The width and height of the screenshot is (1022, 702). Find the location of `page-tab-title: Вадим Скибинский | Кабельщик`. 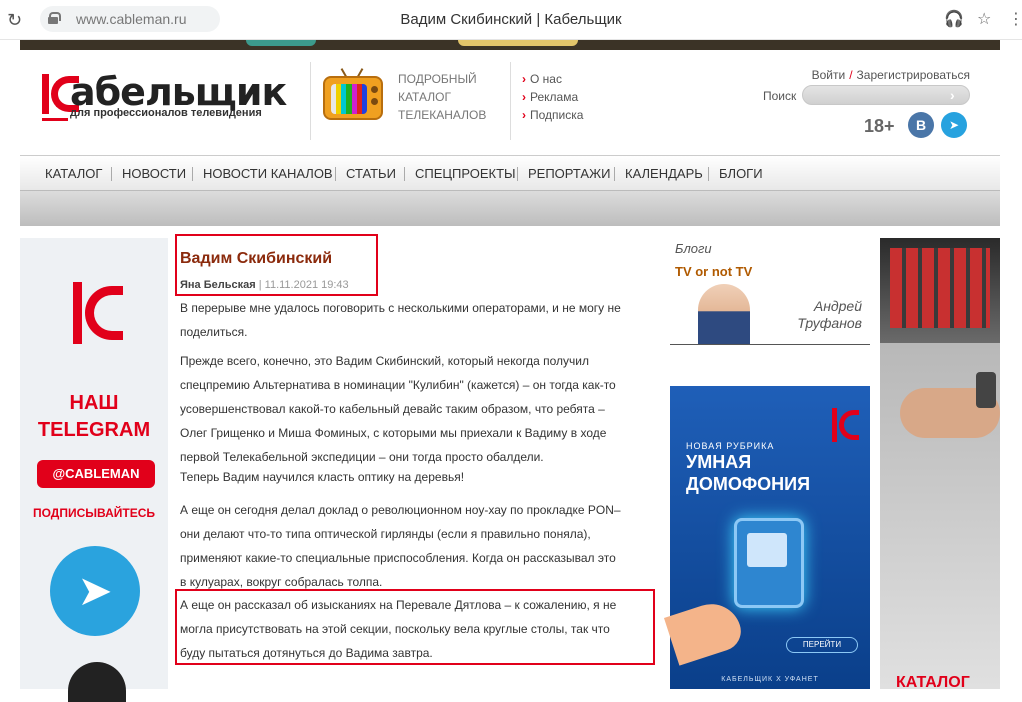

page-tab-title: Вадим Скибинский | Кабельщик is located at coordinates (511, 19).